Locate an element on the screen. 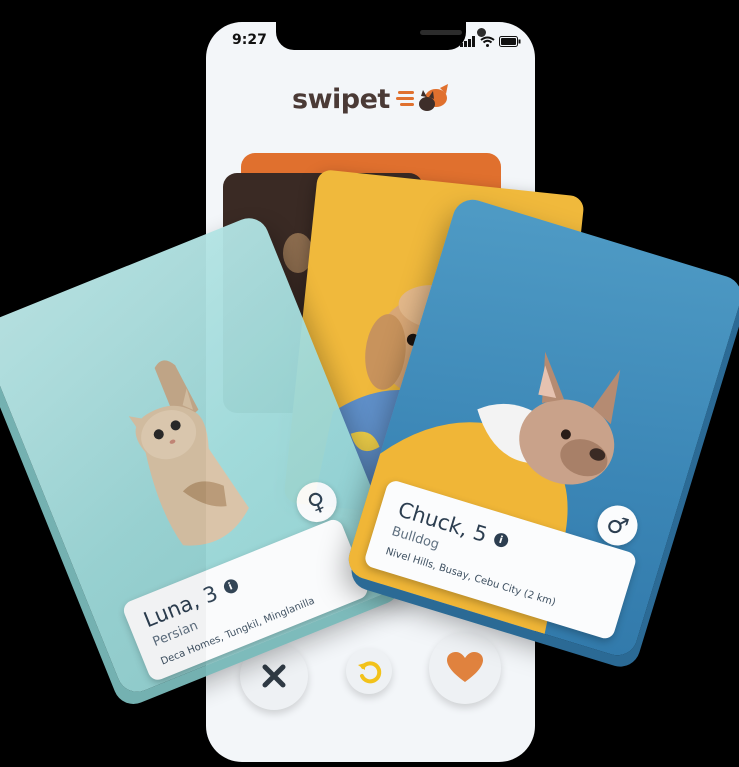  heart-icon is located at coordinates (465, 667).